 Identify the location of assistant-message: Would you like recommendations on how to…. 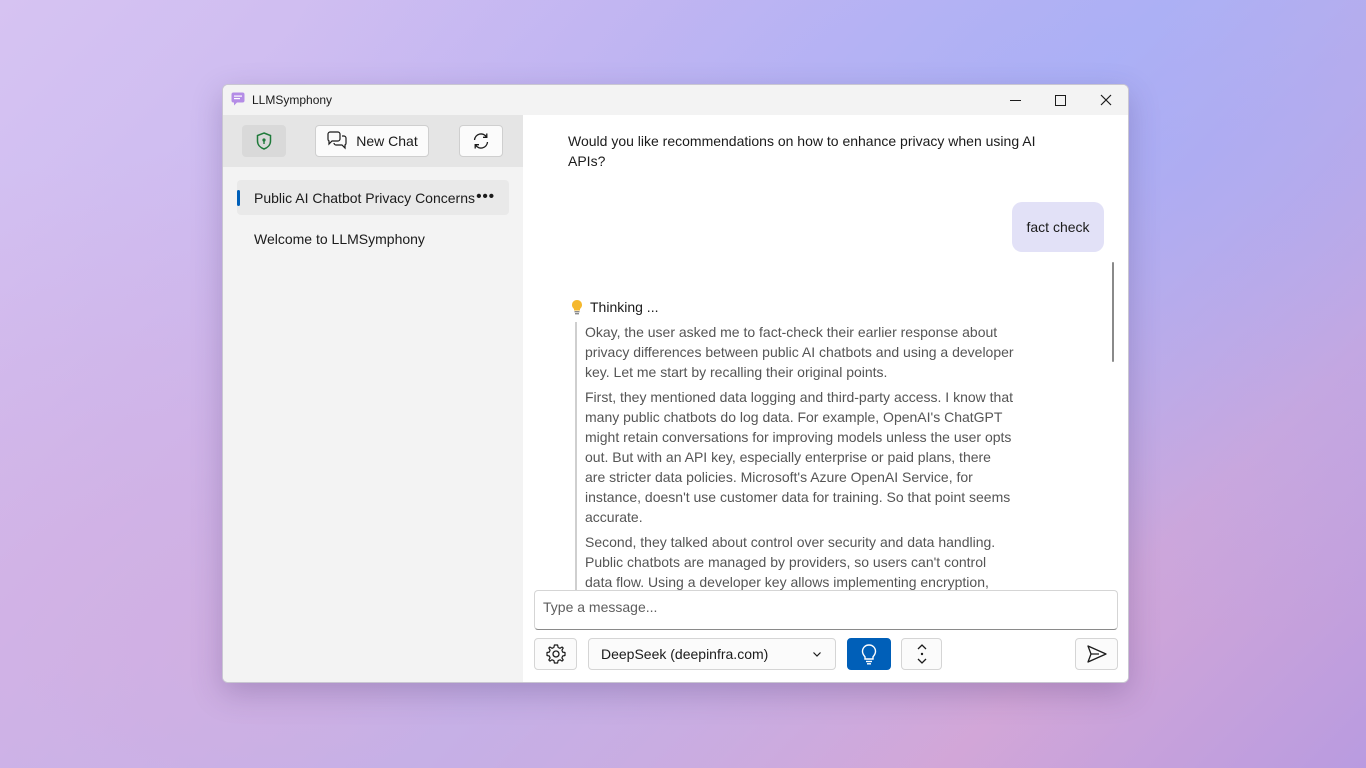
(802, 151).